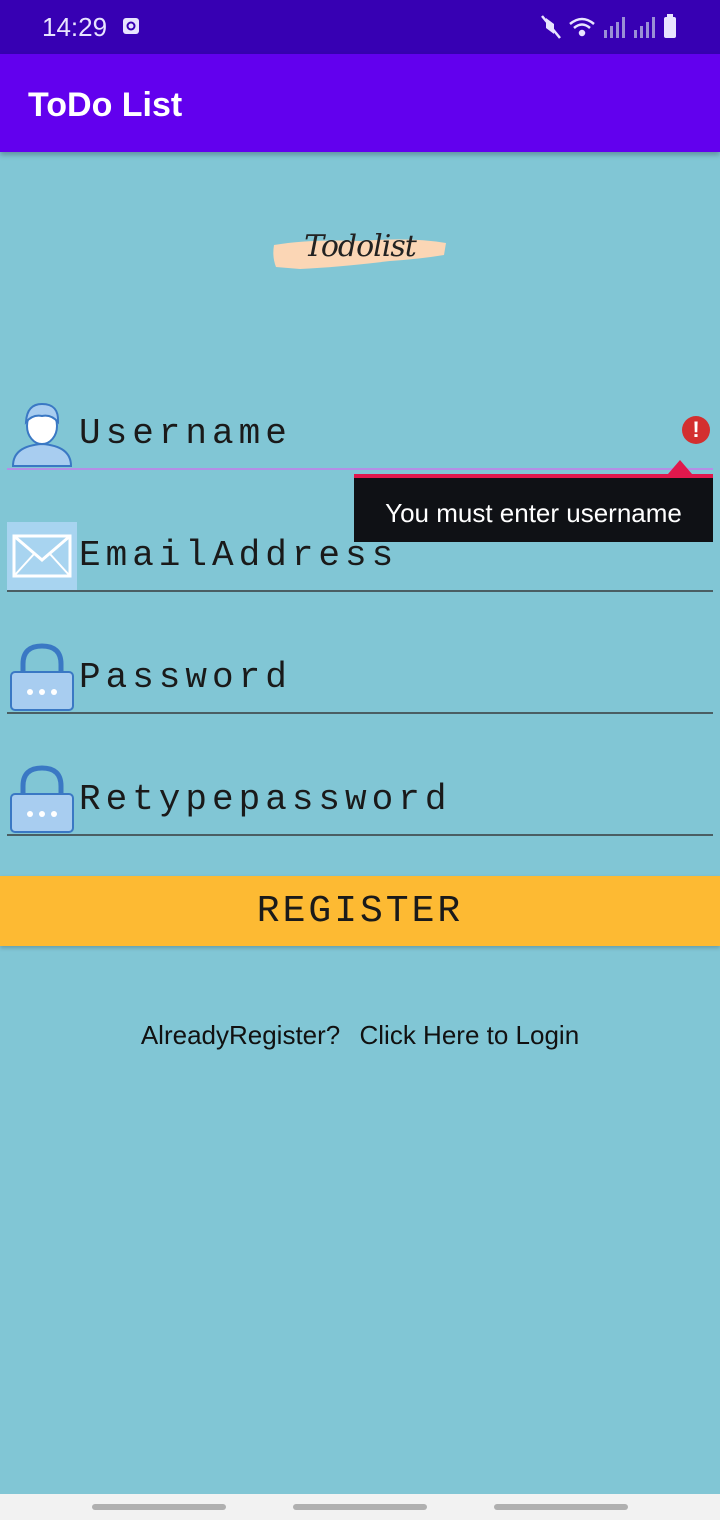 The width and height of the screenshot is (720, 1520). What do you see at coordinates (360, 911) in the screenshot?
I see `register-button: REGISTER` at bounding box center [360, 911].